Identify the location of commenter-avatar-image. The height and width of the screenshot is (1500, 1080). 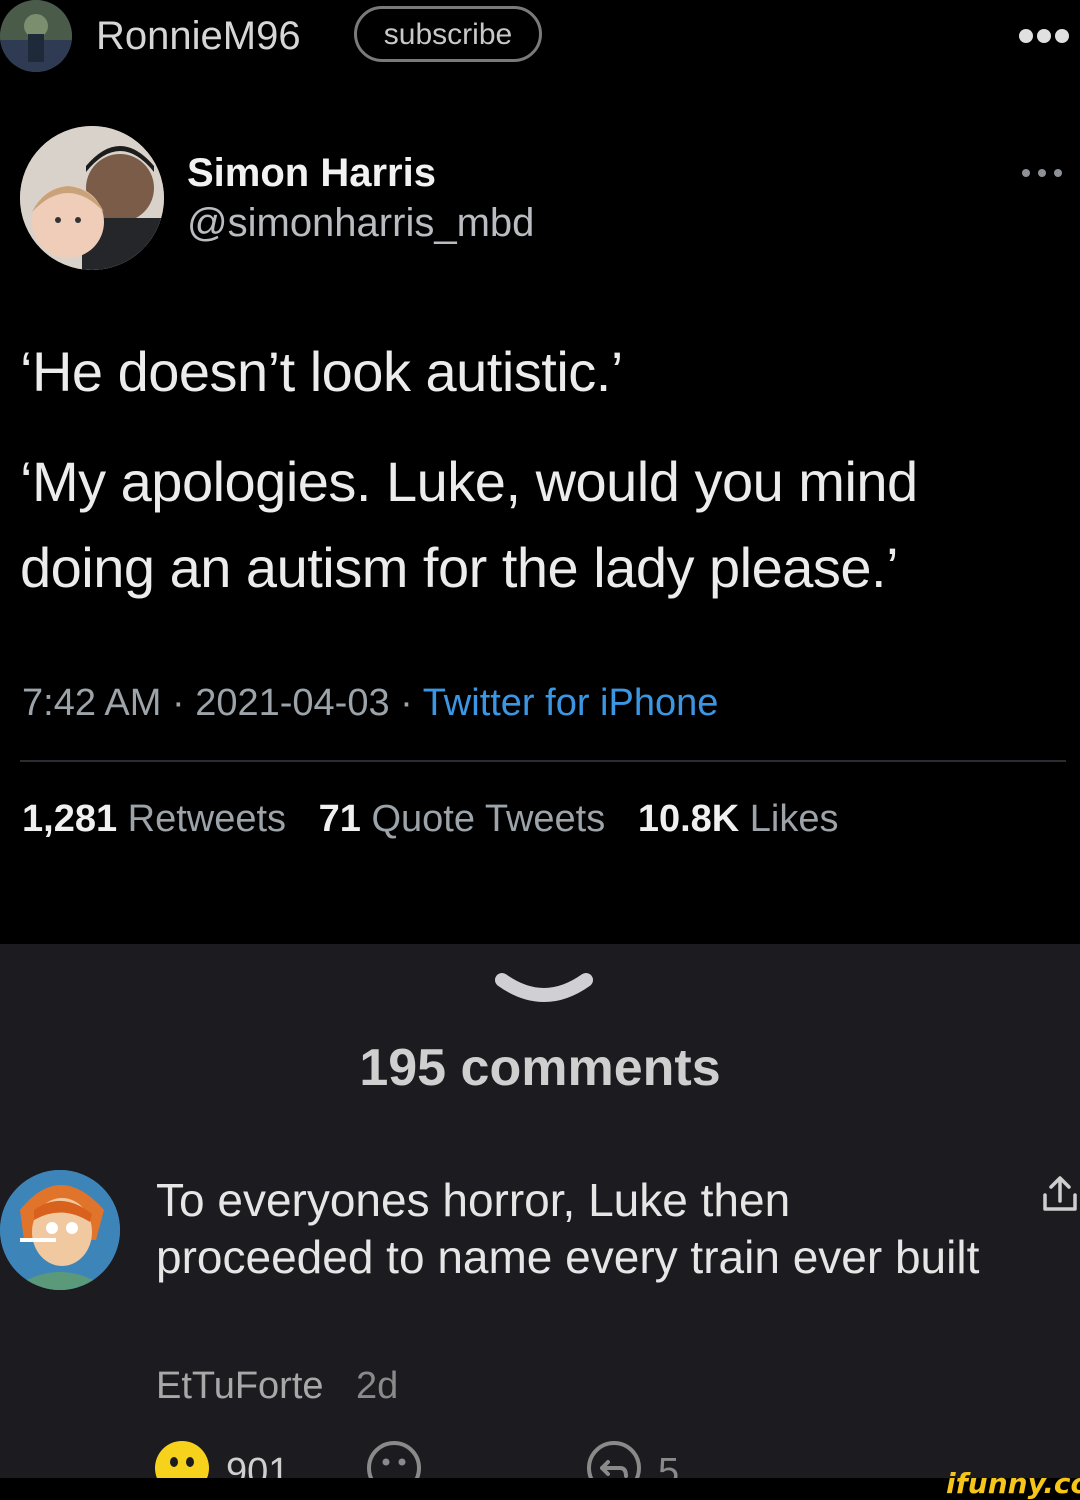
(60, 1230).